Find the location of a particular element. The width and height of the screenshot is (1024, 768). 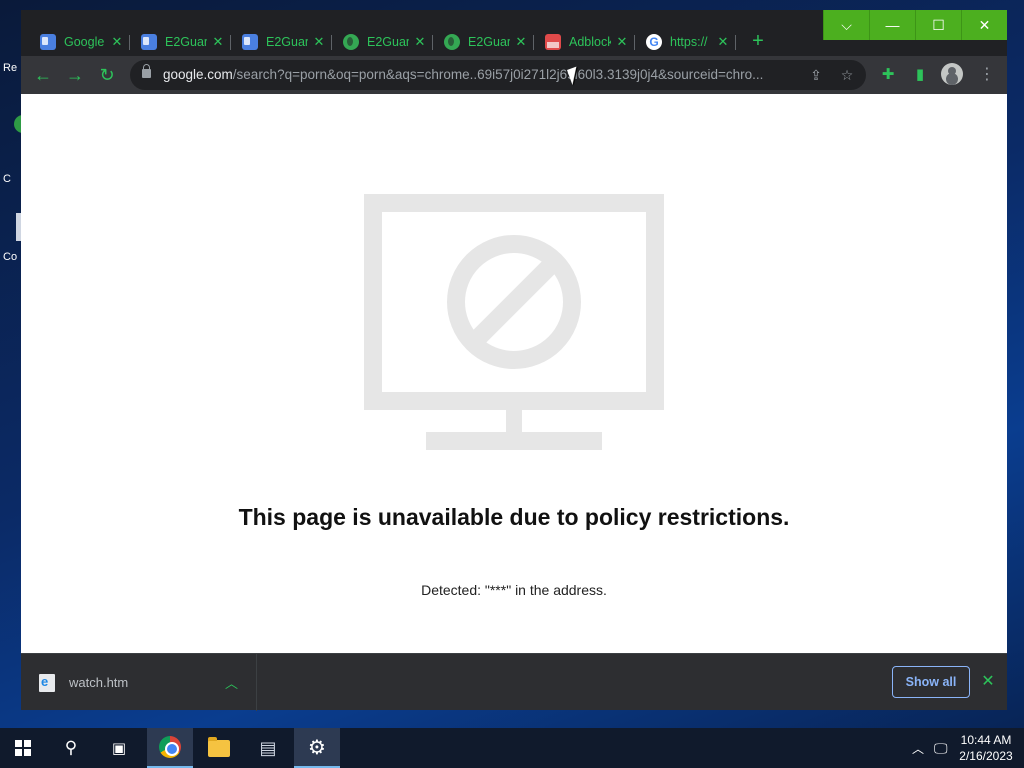

detection-message: Detected: "***" in the address. is located at coordinates (514, 590).